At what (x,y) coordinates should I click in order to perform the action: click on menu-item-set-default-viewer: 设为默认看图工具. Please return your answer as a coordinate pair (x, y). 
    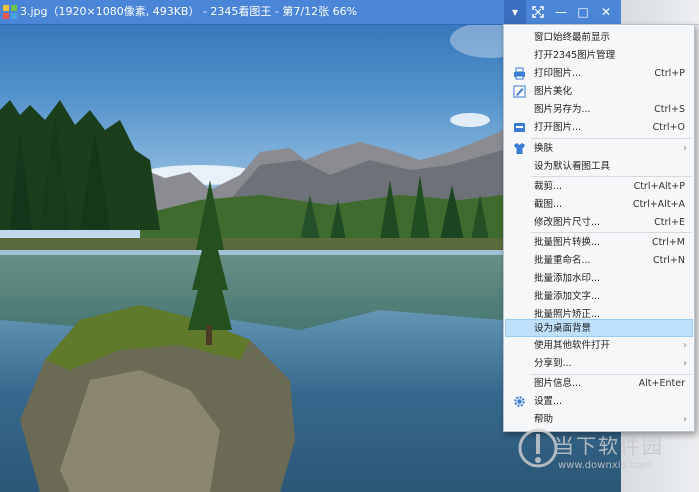
    Looking at the image, I should click on (599, 166).